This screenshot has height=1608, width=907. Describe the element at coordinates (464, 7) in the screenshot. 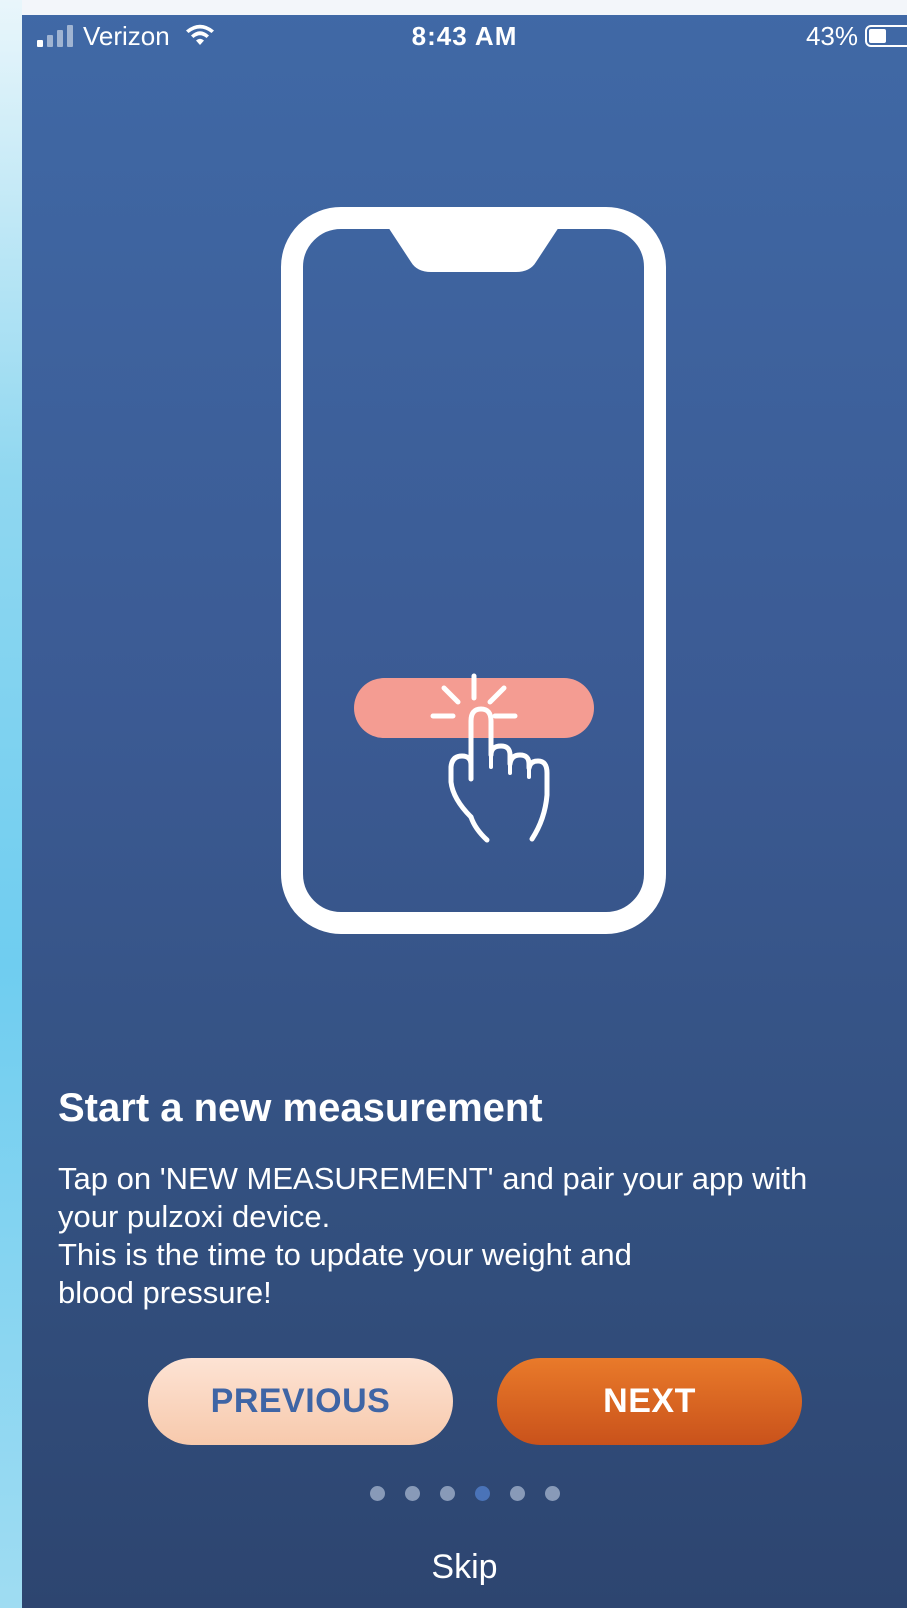

I see `top-band` at that location.